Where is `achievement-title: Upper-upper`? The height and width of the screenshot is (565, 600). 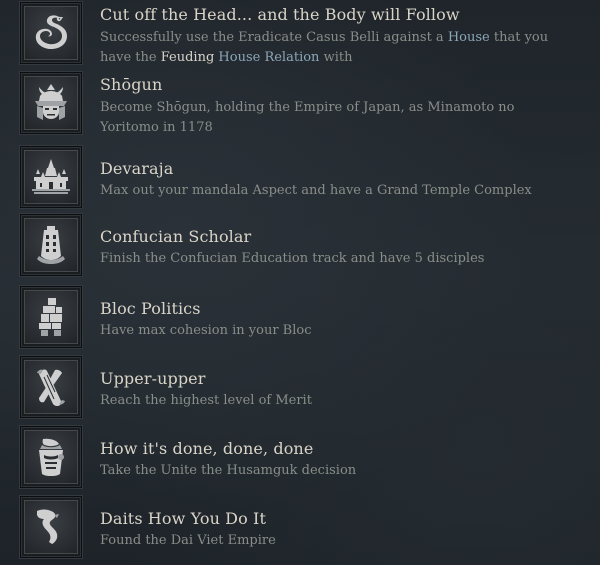 achievement-title: Upper-upper is located at coordinates (153, 378).